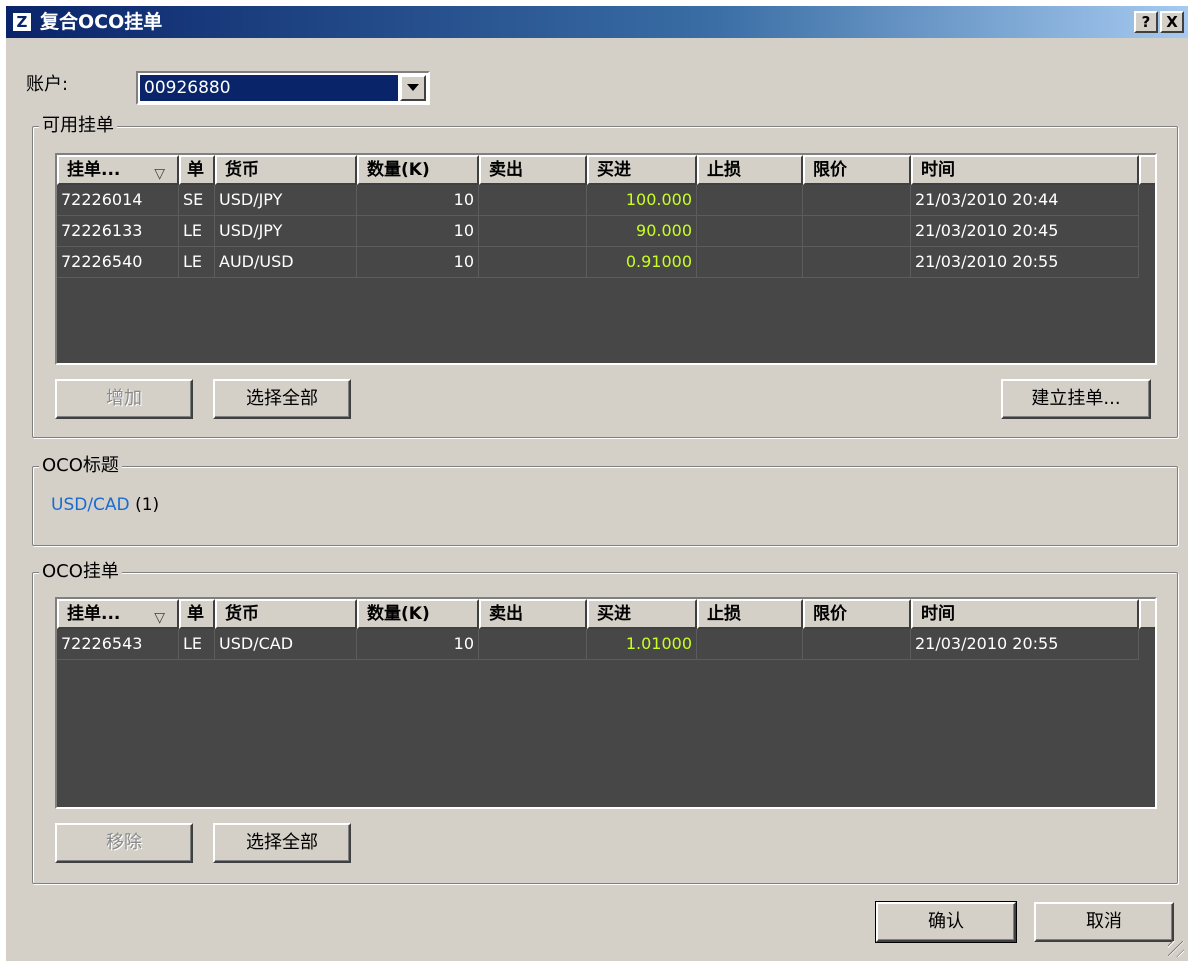 This screenshot has height=961, width=1188. Describe the element at coordinates (1172, 22) in the screenshot. I see `close-button: X` at that location.